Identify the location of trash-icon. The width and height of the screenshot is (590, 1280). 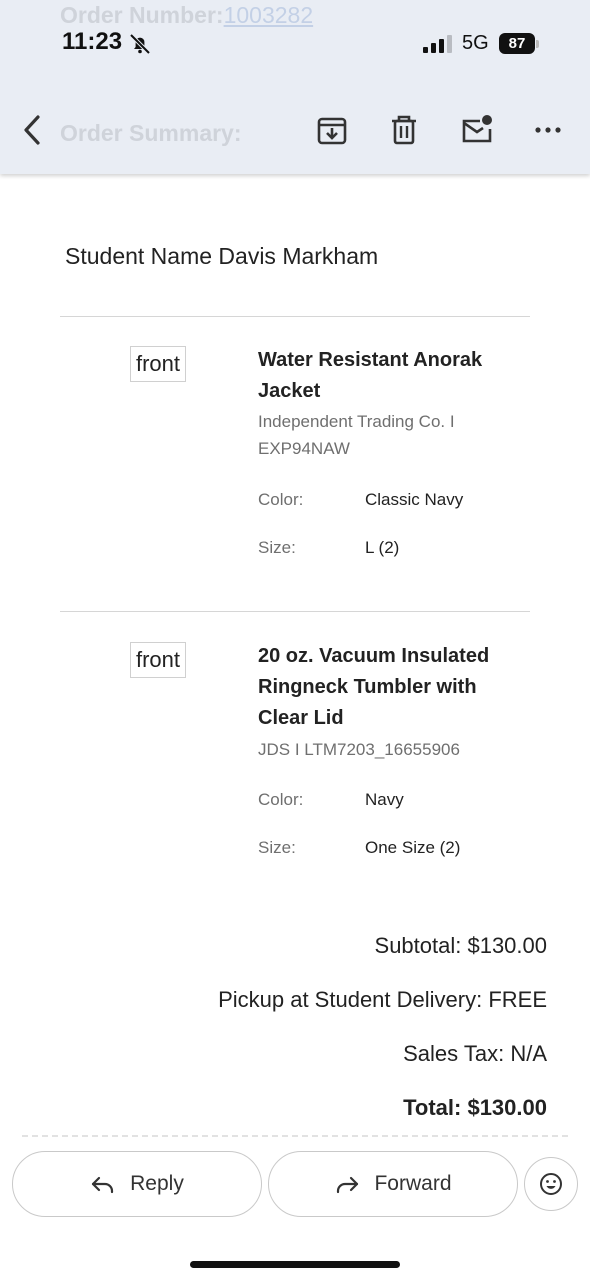
(404, 130).